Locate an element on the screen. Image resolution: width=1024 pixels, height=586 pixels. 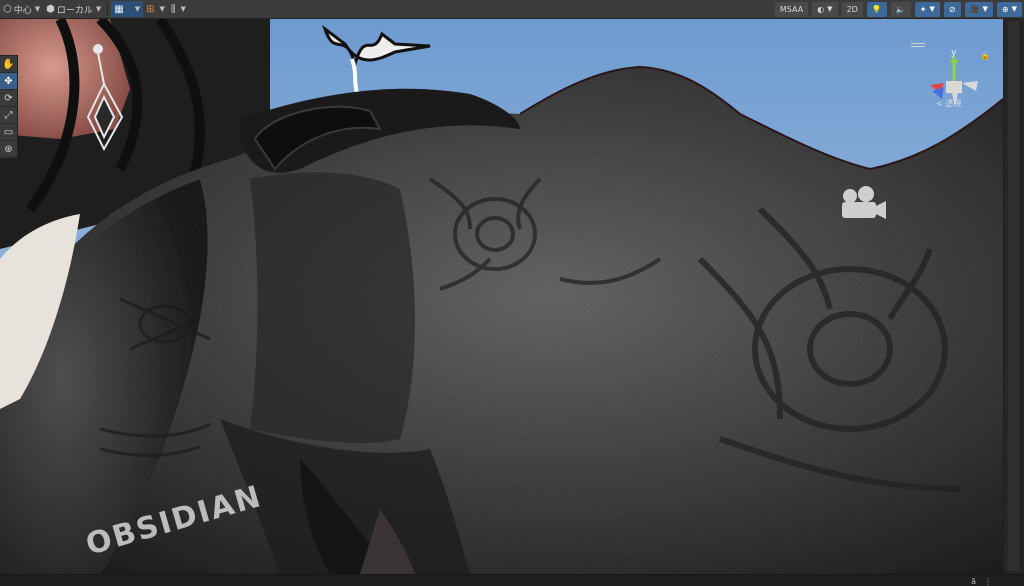
light-bulb-icon: 💡 is located at coordinates (876, 9).